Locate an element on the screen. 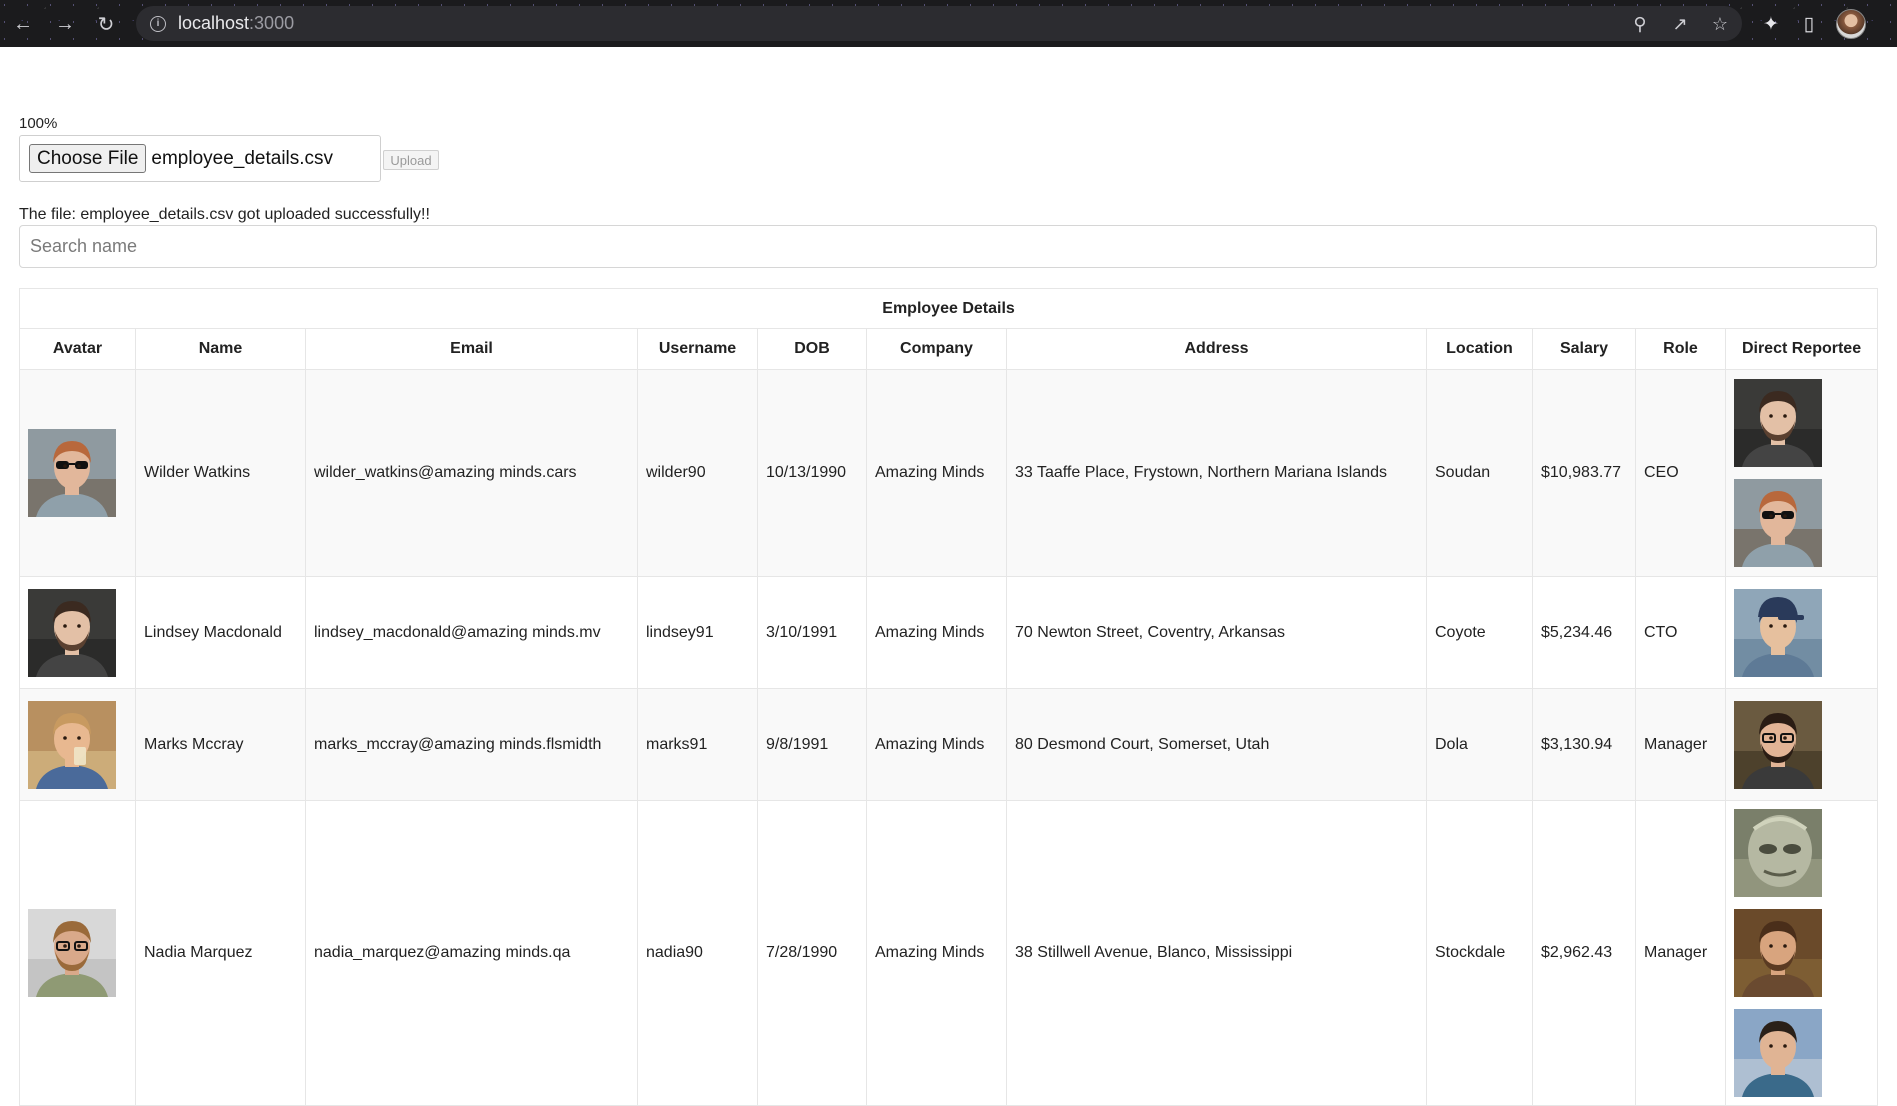 This screenshot has height=1106, width=1897. cell-dob: 10/13/1990 is located at coordinates (812, 473).